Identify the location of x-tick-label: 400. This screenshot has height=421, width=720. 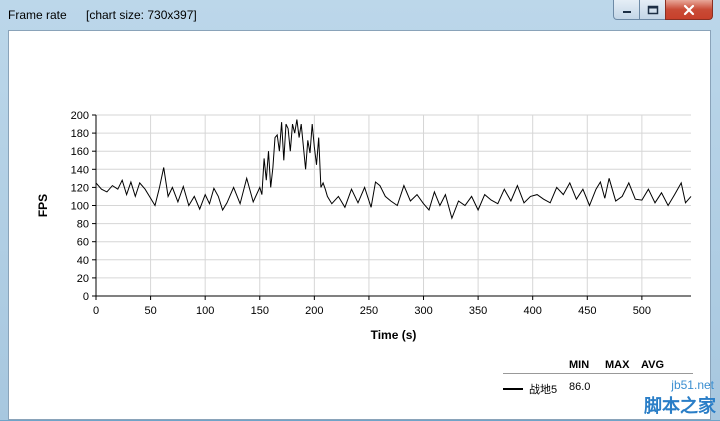
(533, 311).